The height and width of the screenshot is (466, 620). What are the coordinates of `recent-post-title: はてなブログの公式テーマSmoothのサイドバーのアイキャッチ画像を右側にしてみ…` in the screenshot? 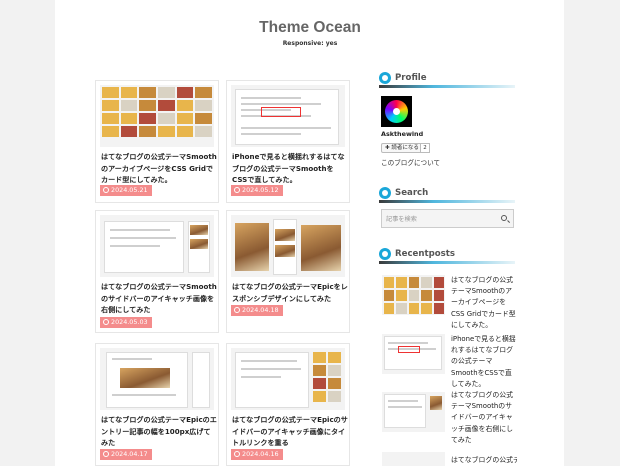 It's located at (484, 418).